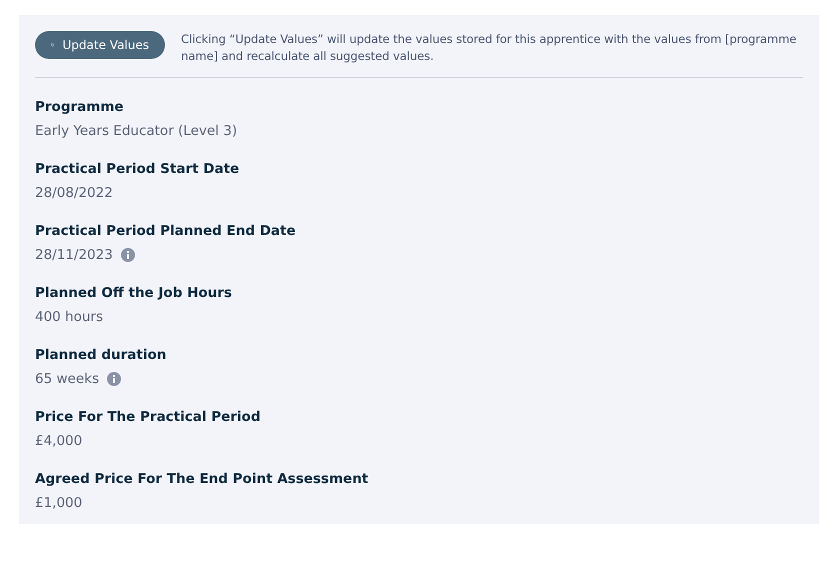 The width and height of the screenshot is (837, 565). Describe the element at coordinates (74, 255) in the screenshot. I see `field-value: 28/11/2023` at that location.